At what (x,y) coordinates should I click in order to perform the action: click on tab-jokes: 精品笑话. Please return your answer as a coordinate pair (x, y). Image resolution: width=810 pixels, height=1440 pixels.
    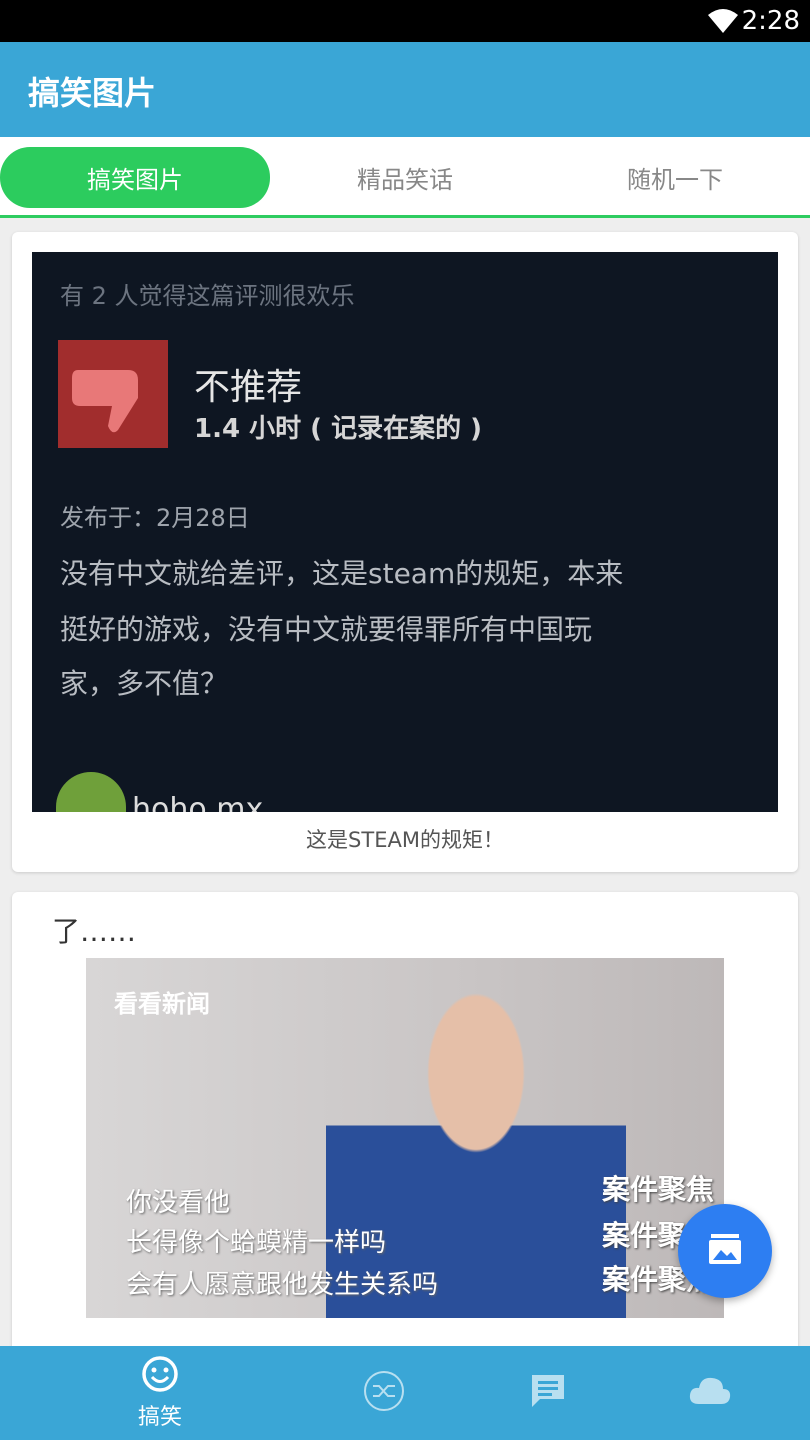
    Looking at the image, I should click on (405, 177).